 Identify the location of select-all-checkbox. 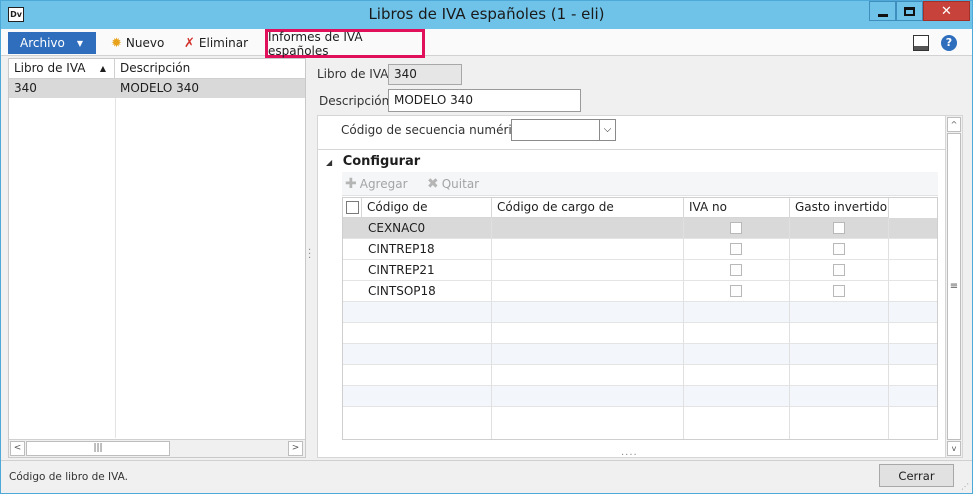
(352, 207).